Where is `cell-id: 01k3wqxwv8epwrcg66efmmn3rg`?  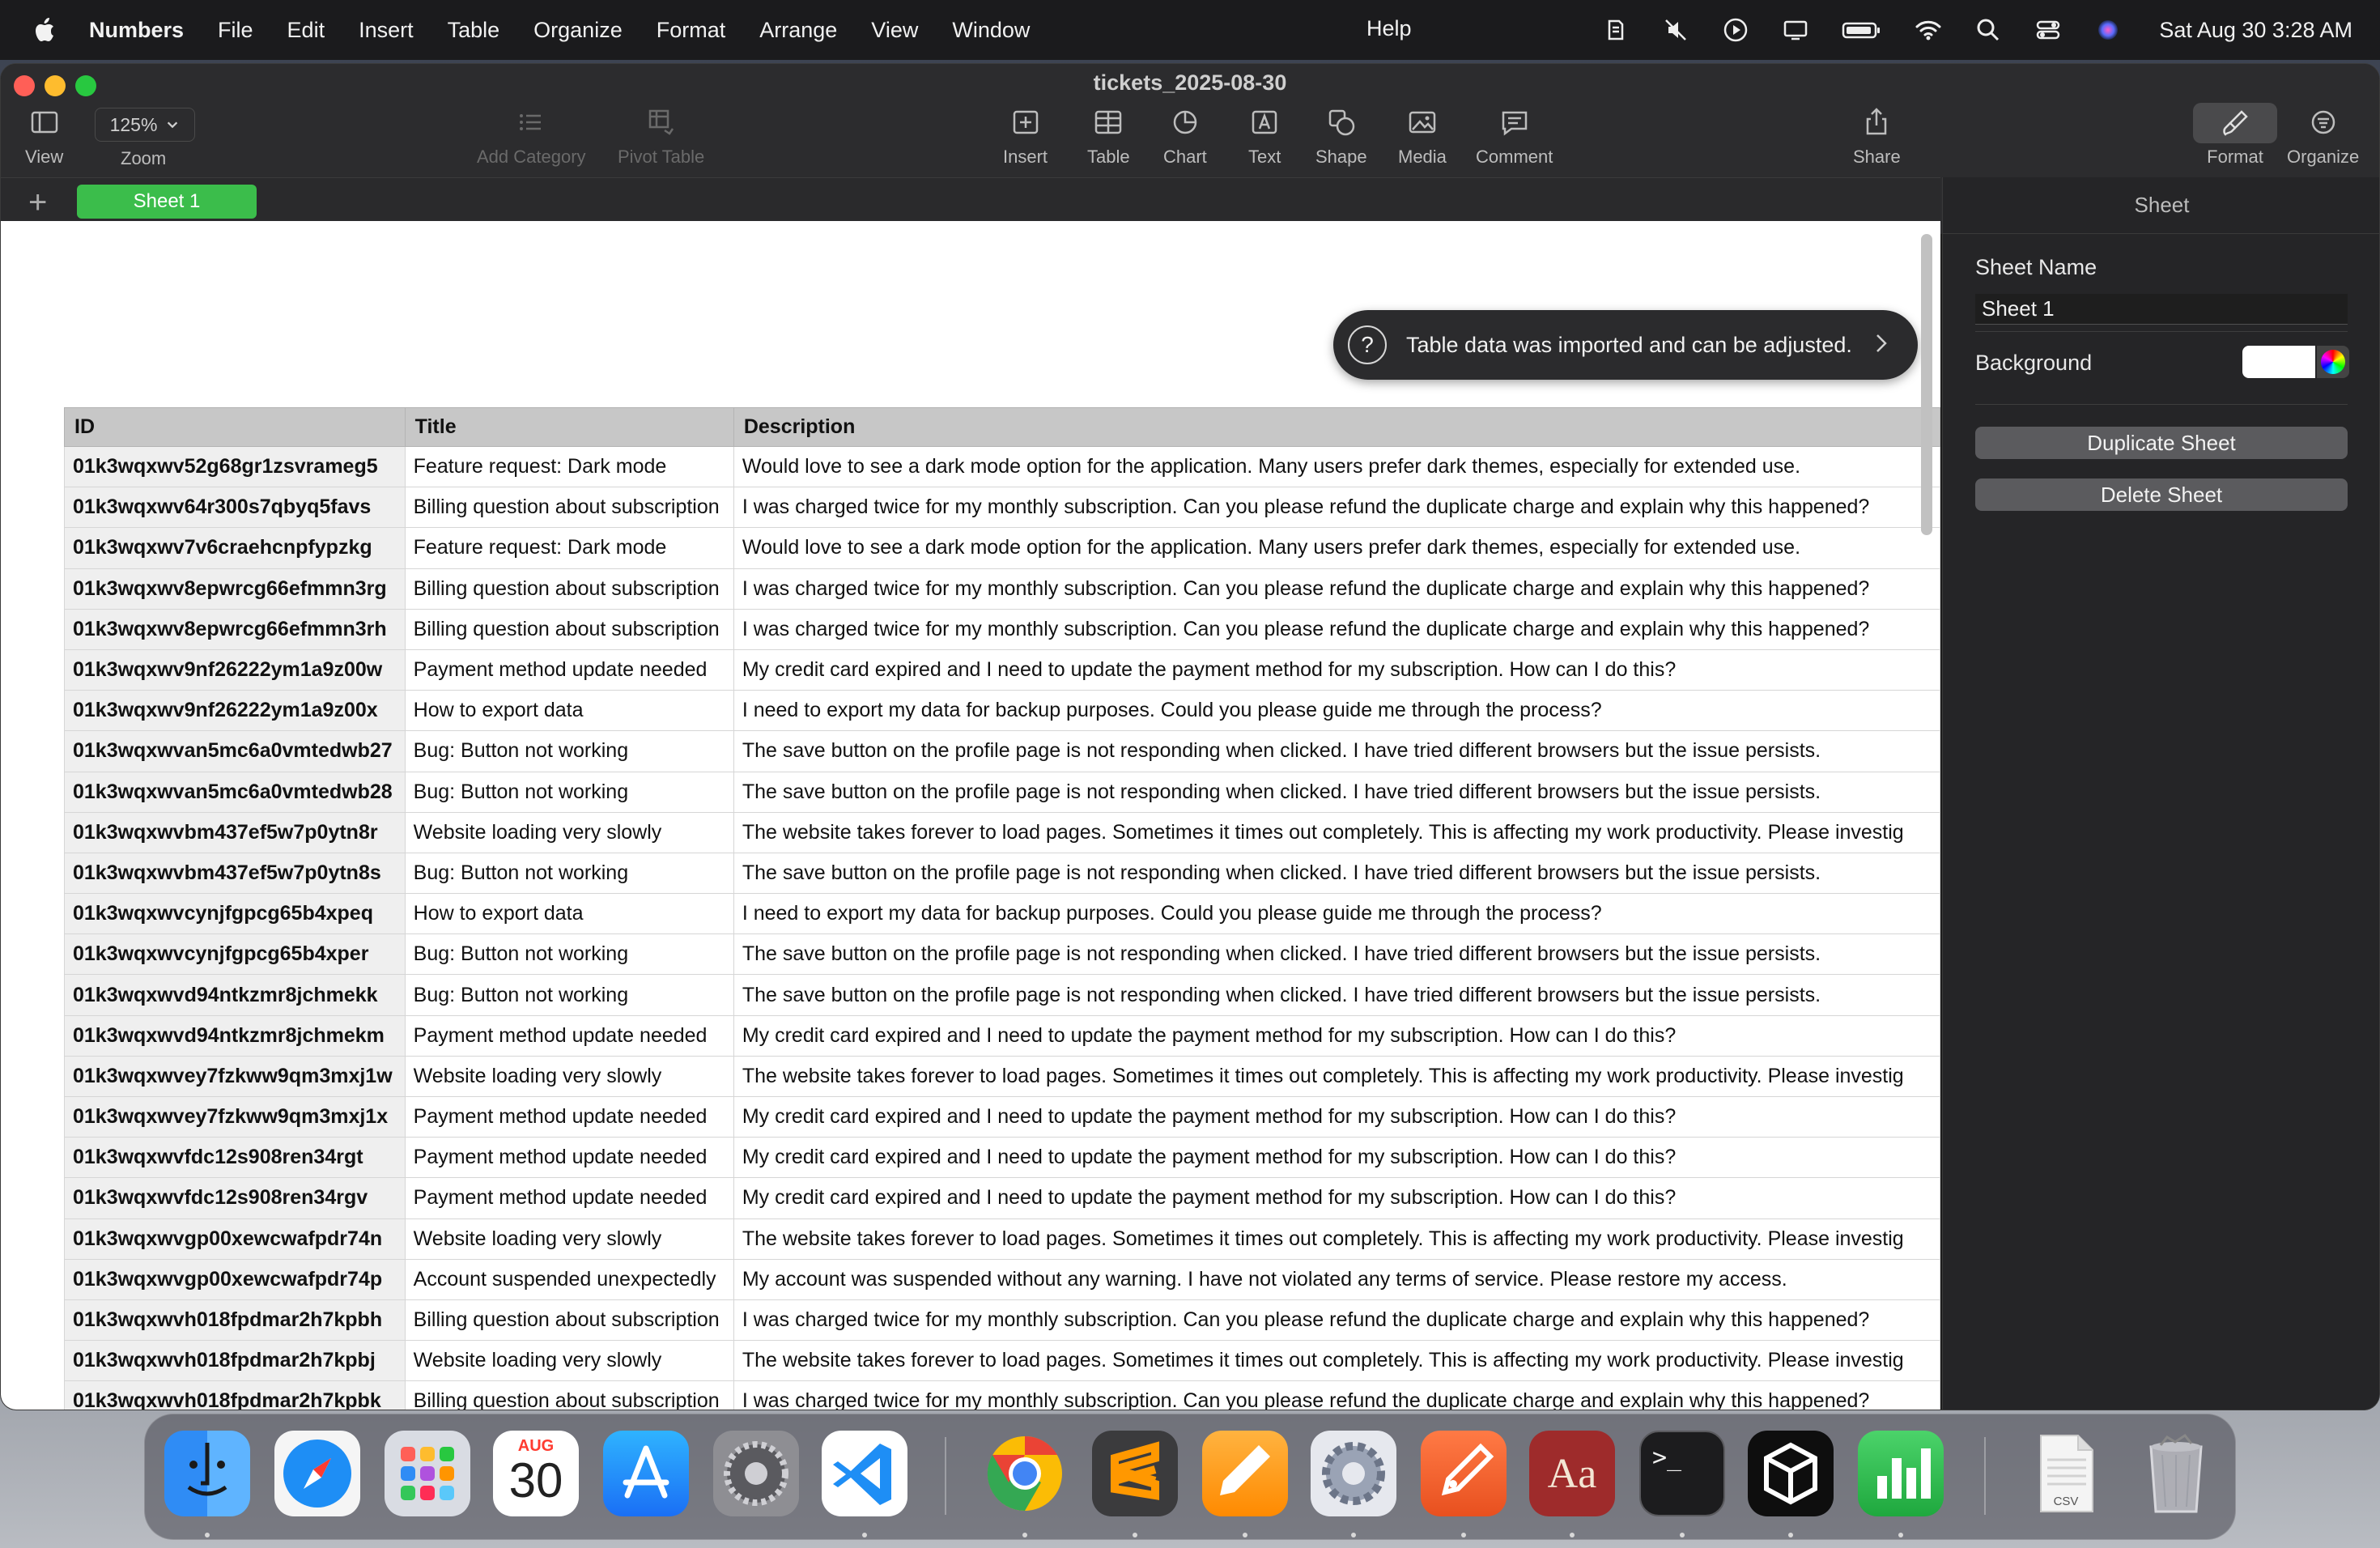 cell-id: 01k3wqxwv8epwrcg66efmmn3rg is located at coordinates (235, 589).